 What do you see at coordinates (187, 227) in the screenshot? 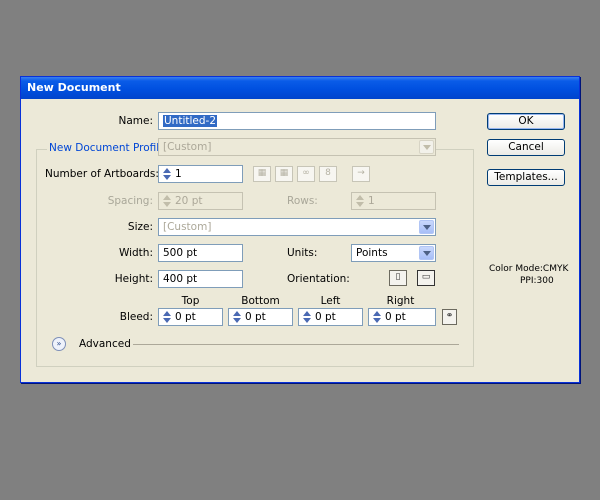
I see `size-value: [Custom]` at bounding box center [187, 227].